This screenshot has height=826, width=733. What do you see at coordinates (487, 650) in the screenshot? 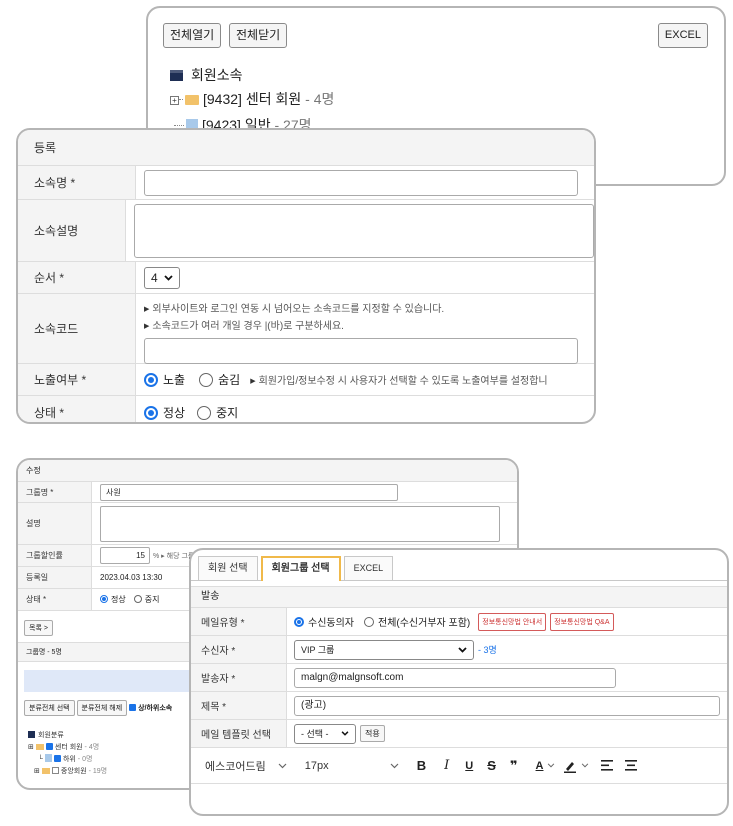
I see `recipient-count: - 3명` at bounding box center [487, 650].